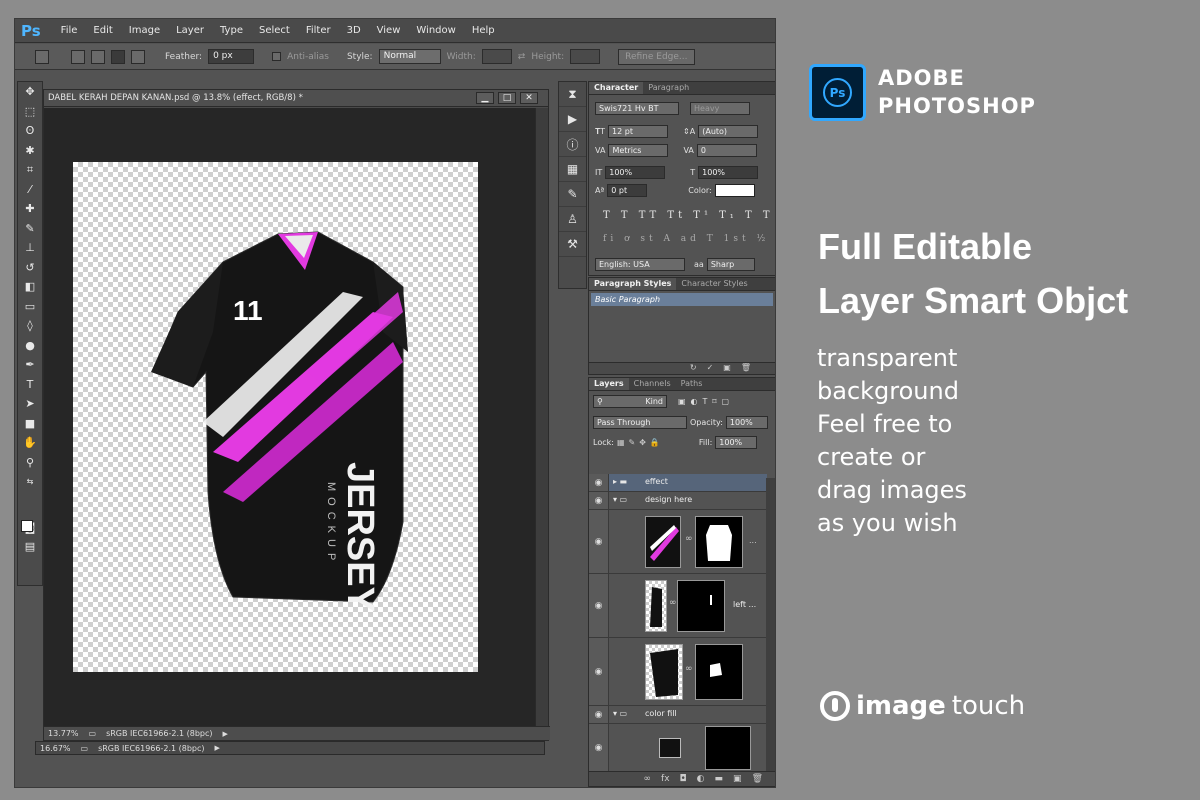 Image resolution: width=1200 pixels, height=800 pixels. I want to click on menu-select: Select, so click(274, 30).